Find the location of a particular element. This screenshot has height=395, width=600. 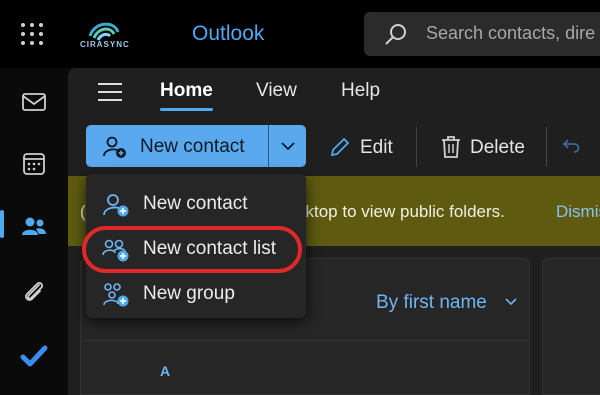

tab-home: Home is located at coordinates (186, 91).